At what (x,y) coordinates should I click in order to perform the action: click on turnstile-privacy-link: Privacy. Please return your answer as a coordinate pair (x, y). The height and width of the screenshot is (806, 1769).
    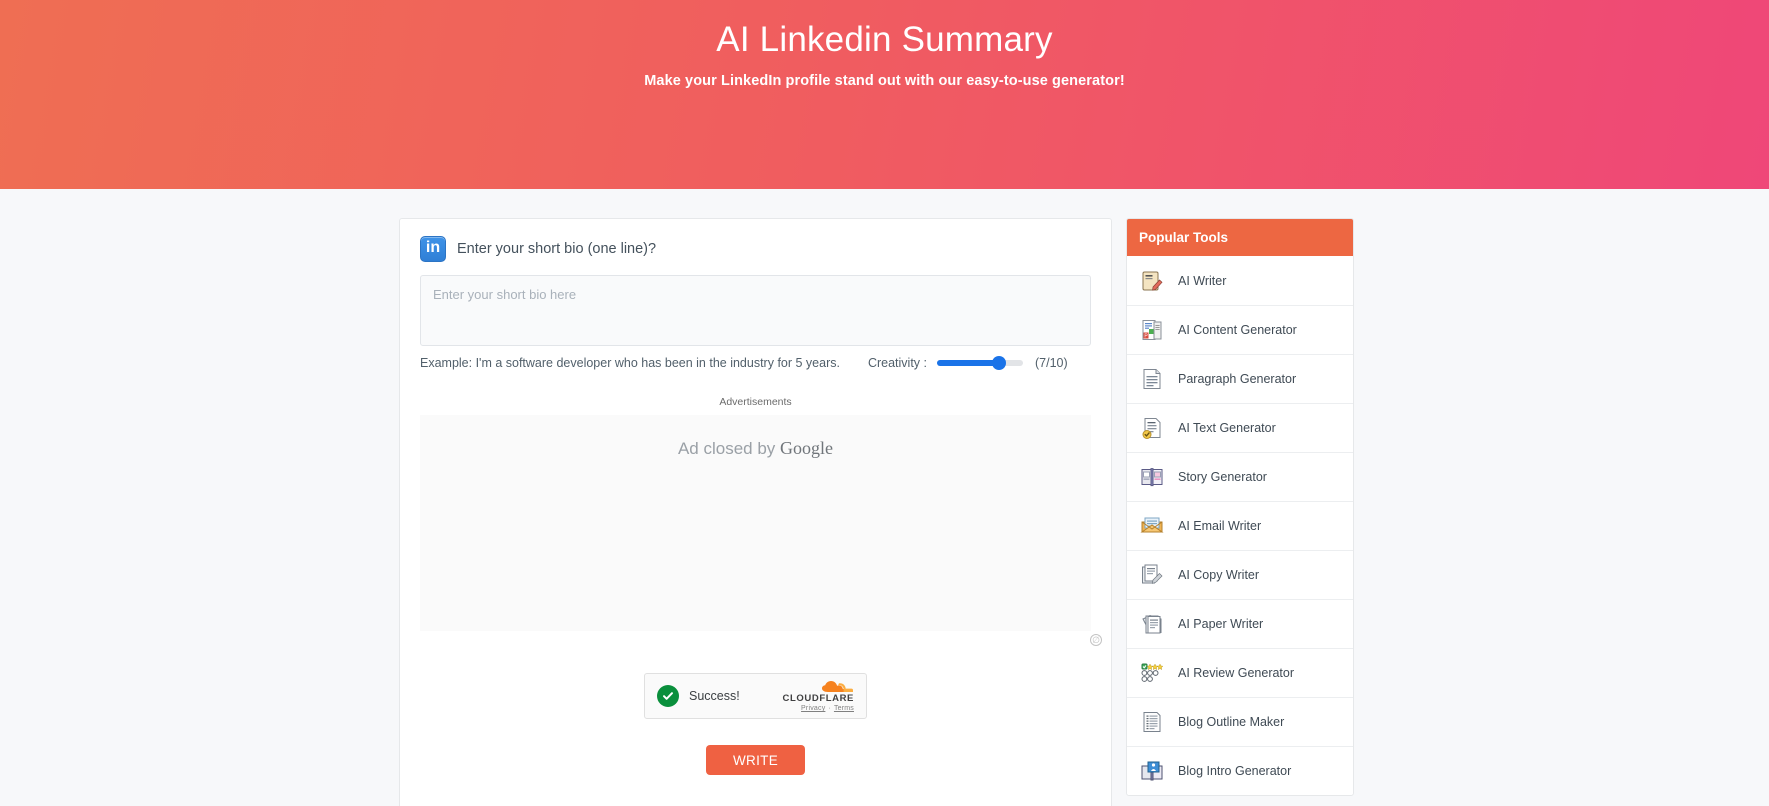
    Looking at the image, I should click on (813, 708).